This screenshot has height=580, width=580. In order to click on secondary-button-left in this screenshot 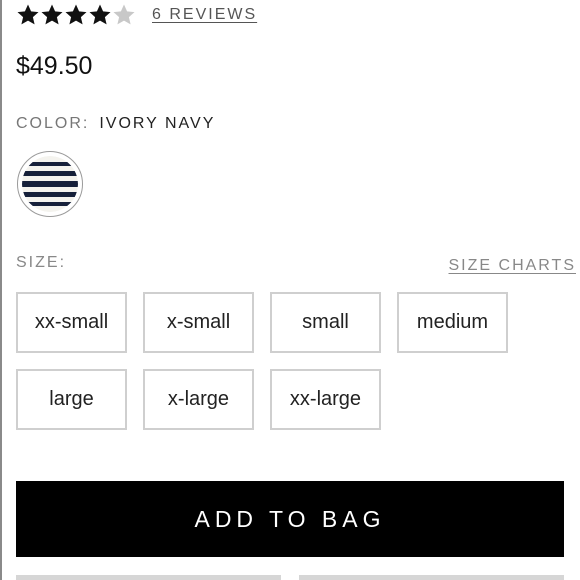, I will do `click(148, 577)`.